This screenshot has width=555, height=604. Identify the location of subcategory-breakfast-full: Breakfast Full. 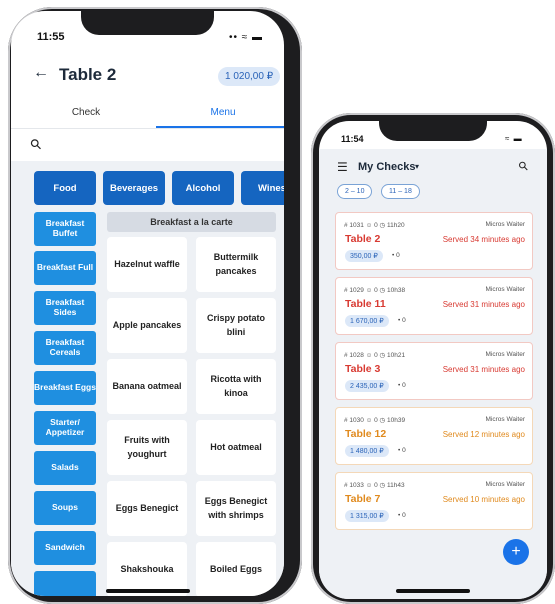
(65, 268).